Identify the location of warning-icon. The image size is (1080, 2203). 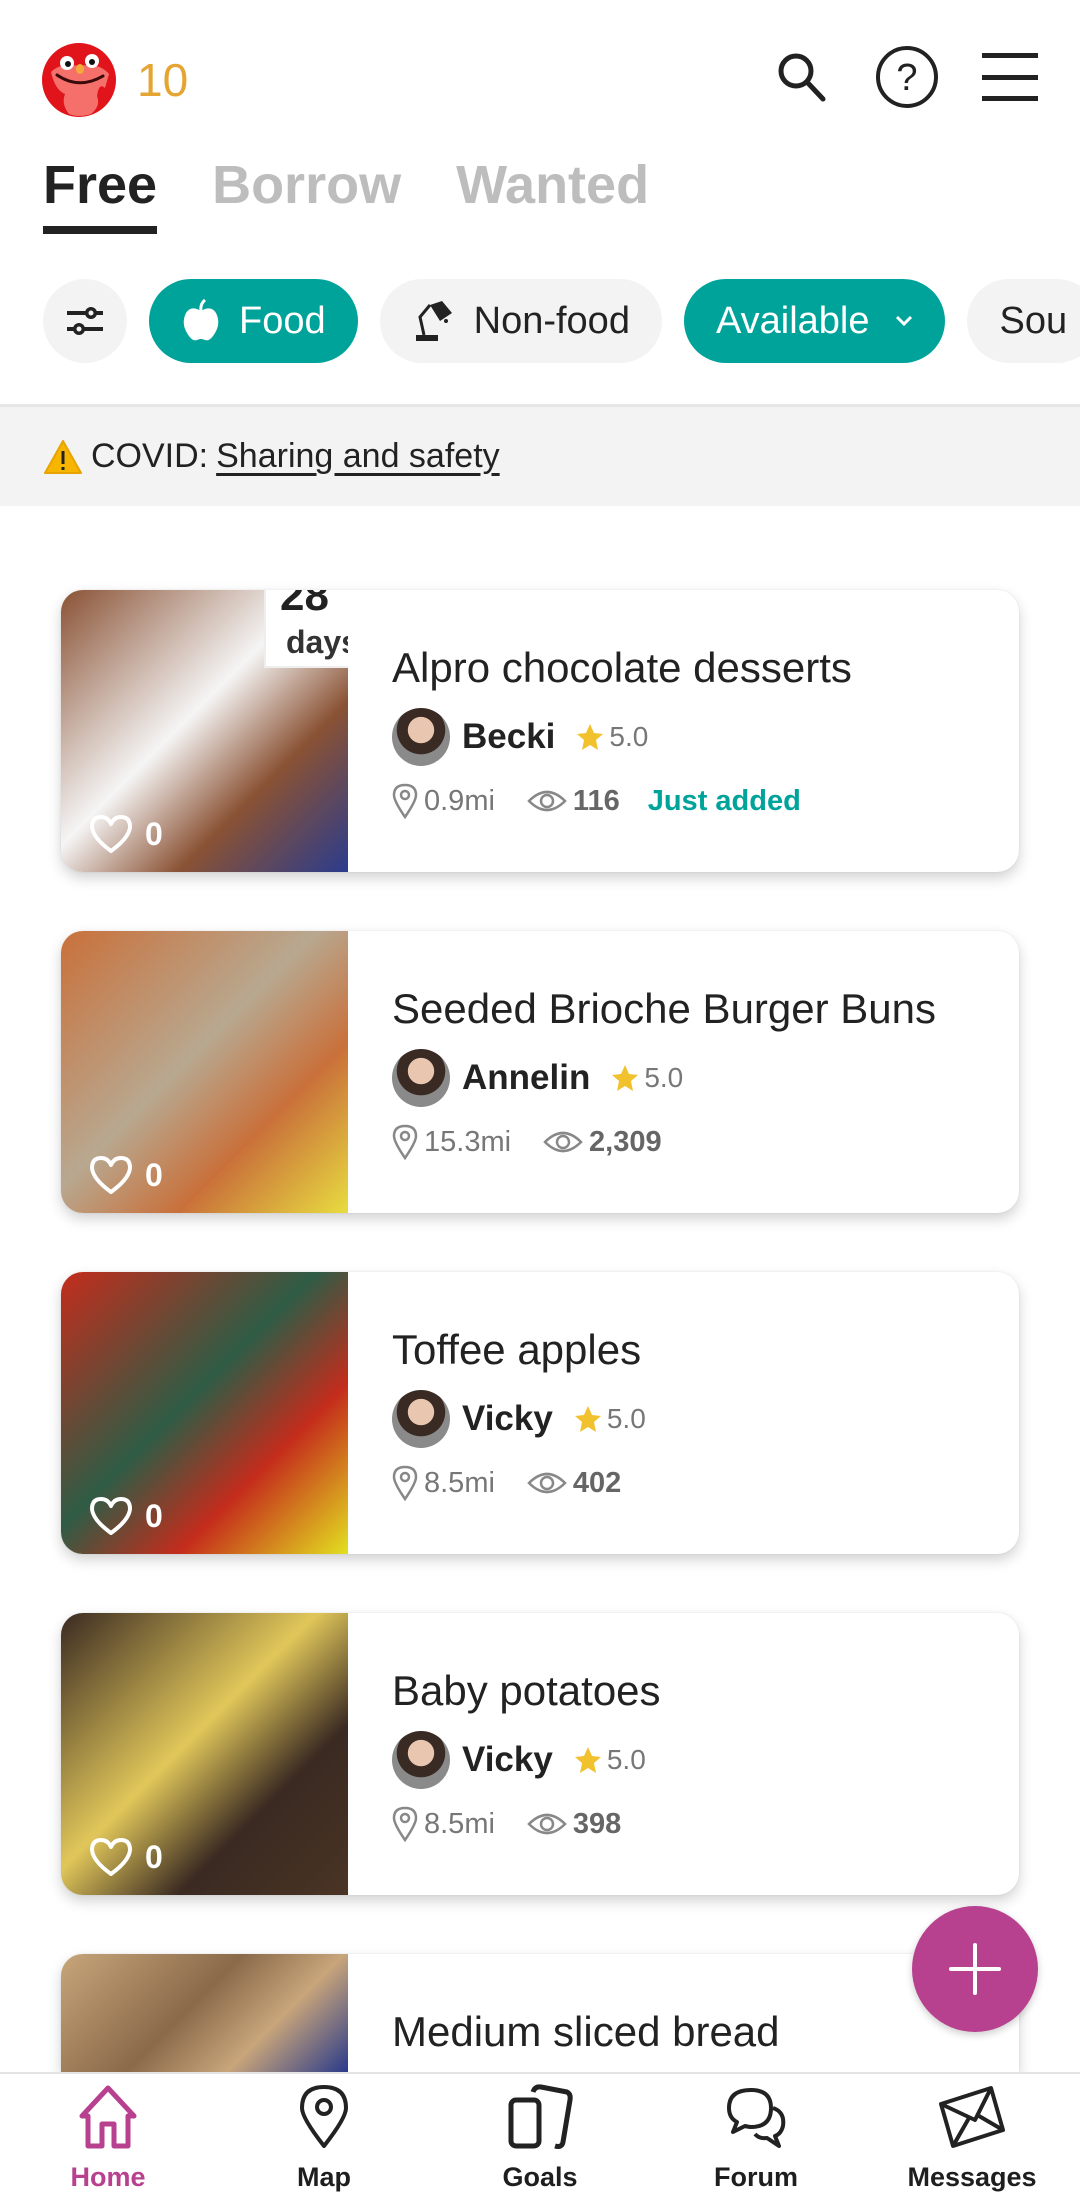
(63, 456).